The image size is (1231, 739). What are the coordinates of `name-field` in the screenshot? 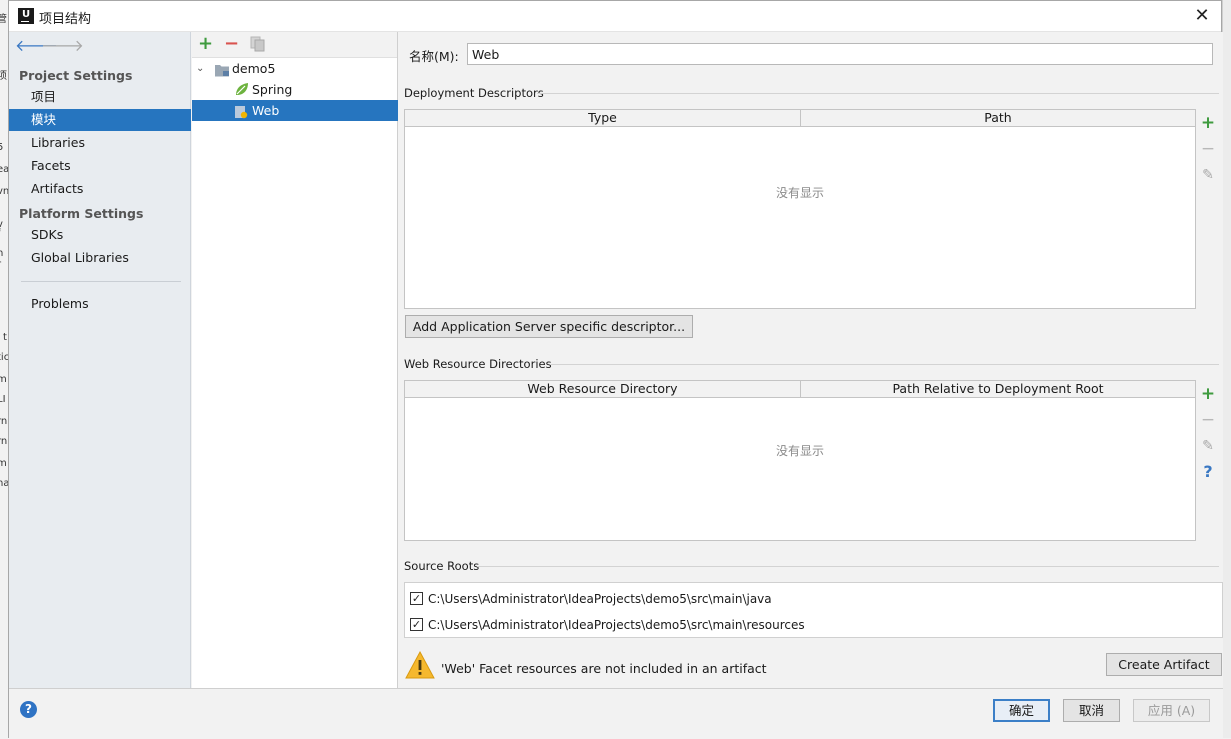 It's located at (840, 54).